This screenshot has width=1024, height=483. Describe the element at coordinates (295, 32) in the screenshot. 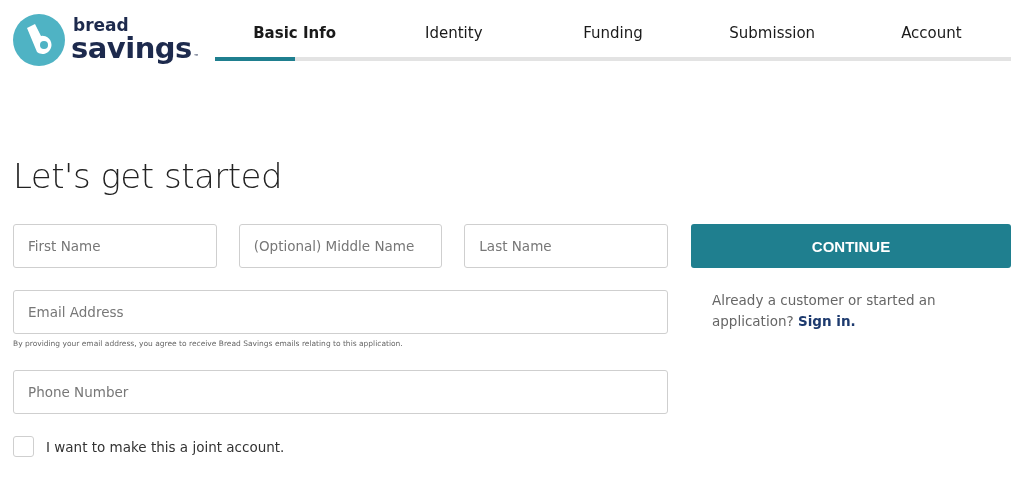

I see `step-tab: Basic Info` at that location.